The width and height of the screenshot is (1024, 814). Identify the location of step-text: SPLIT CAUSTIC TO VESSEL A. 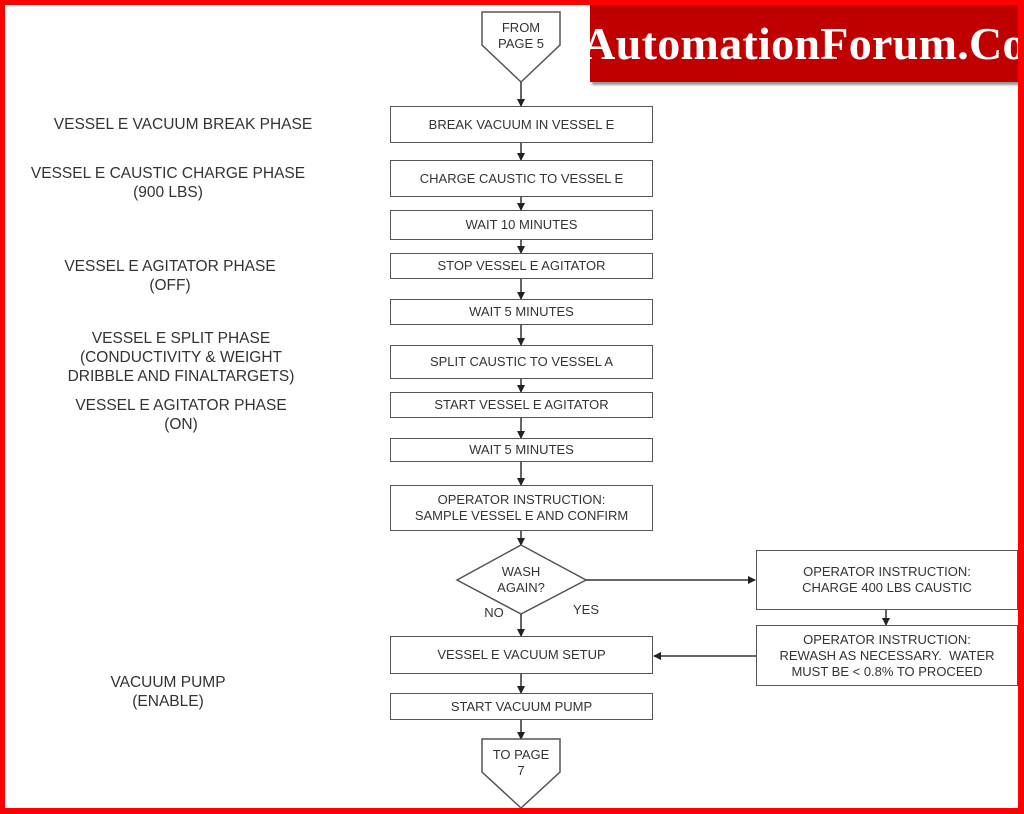
(521, 361).